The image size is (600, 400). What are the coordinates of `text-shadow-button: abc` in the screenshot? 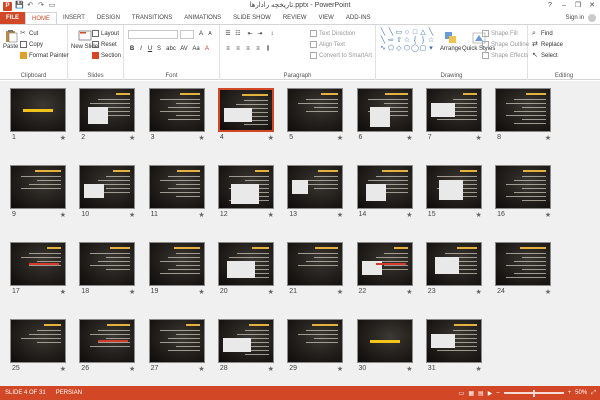 It's located at (171, 49).